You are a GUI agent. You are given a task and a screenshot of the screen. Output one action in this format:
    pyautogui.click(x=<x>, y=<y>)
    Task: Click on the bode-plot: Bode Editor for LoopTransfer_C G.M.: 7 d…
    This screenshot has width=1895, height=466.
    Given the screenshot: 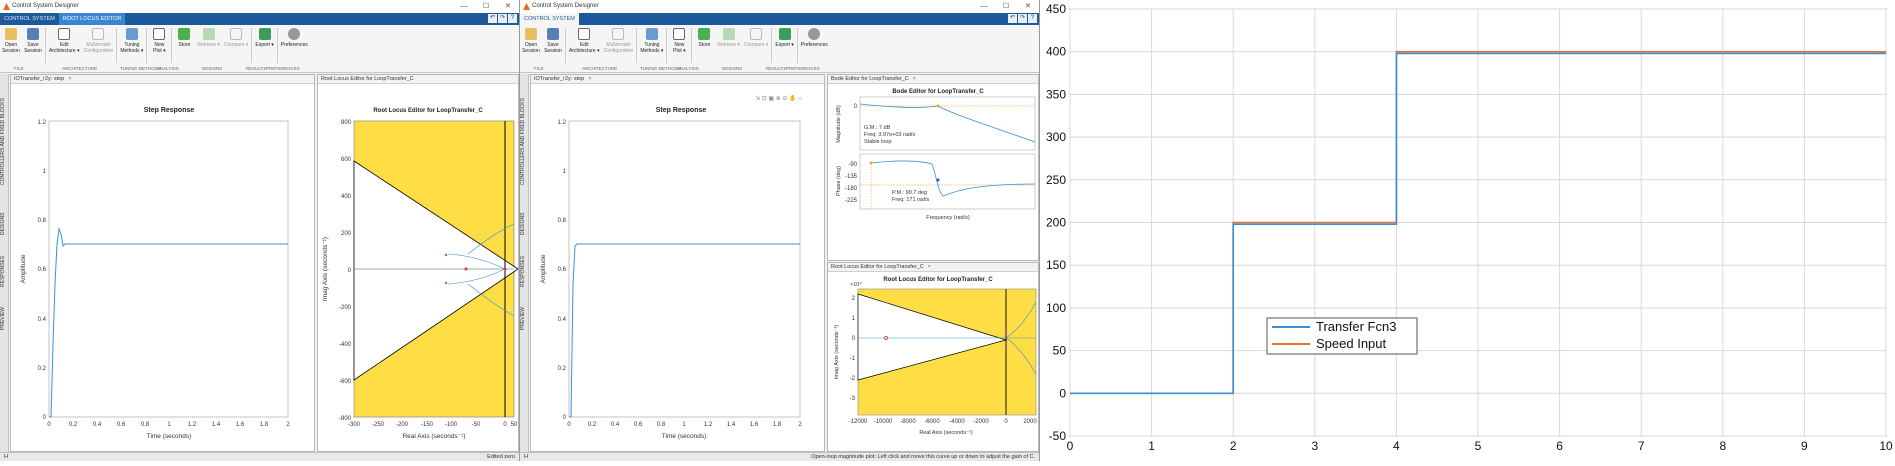 What is the action you would take?
    pyautogui.click(x=933, y=172)
    